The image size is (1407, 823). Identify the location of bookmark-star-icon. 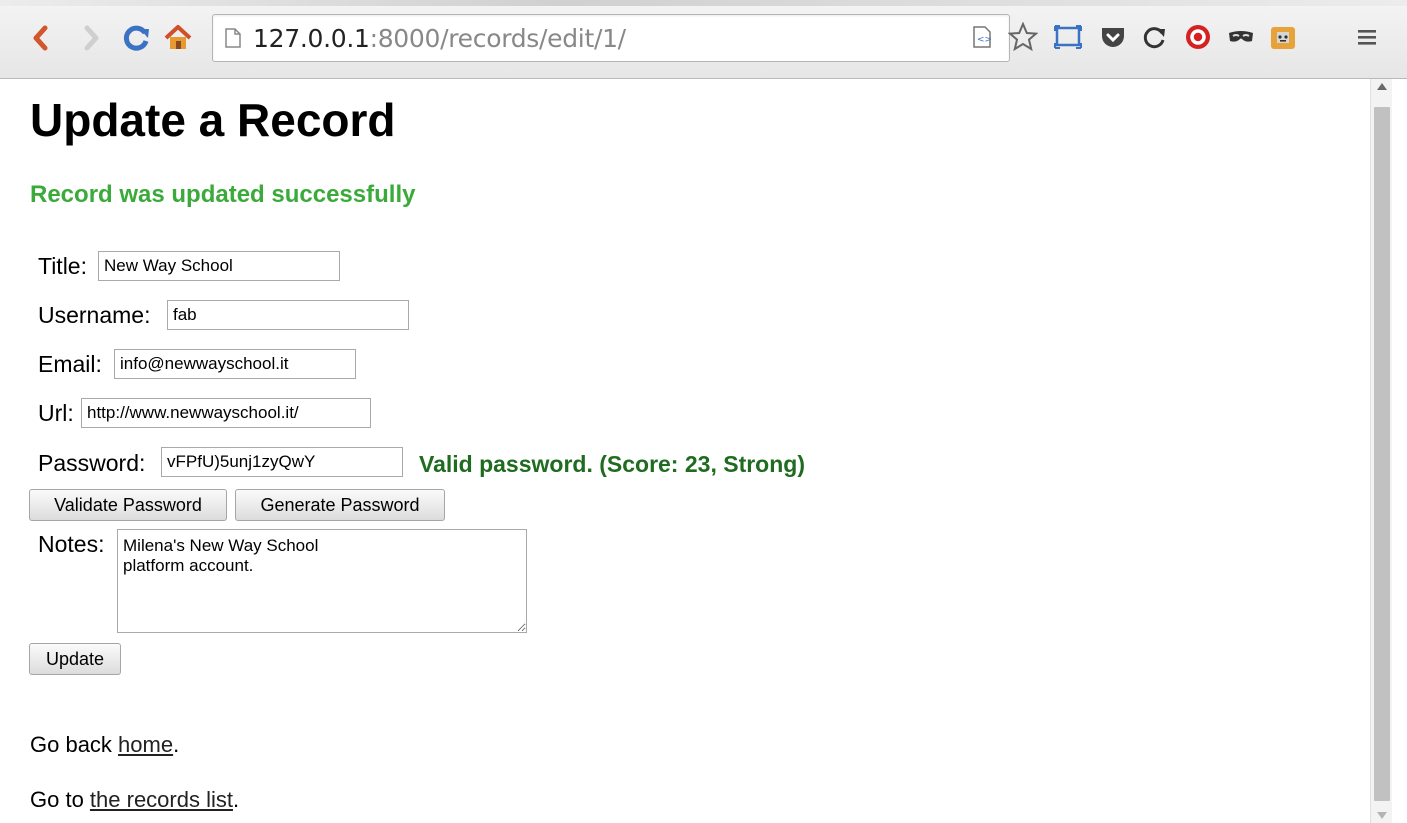
(1023, 37).